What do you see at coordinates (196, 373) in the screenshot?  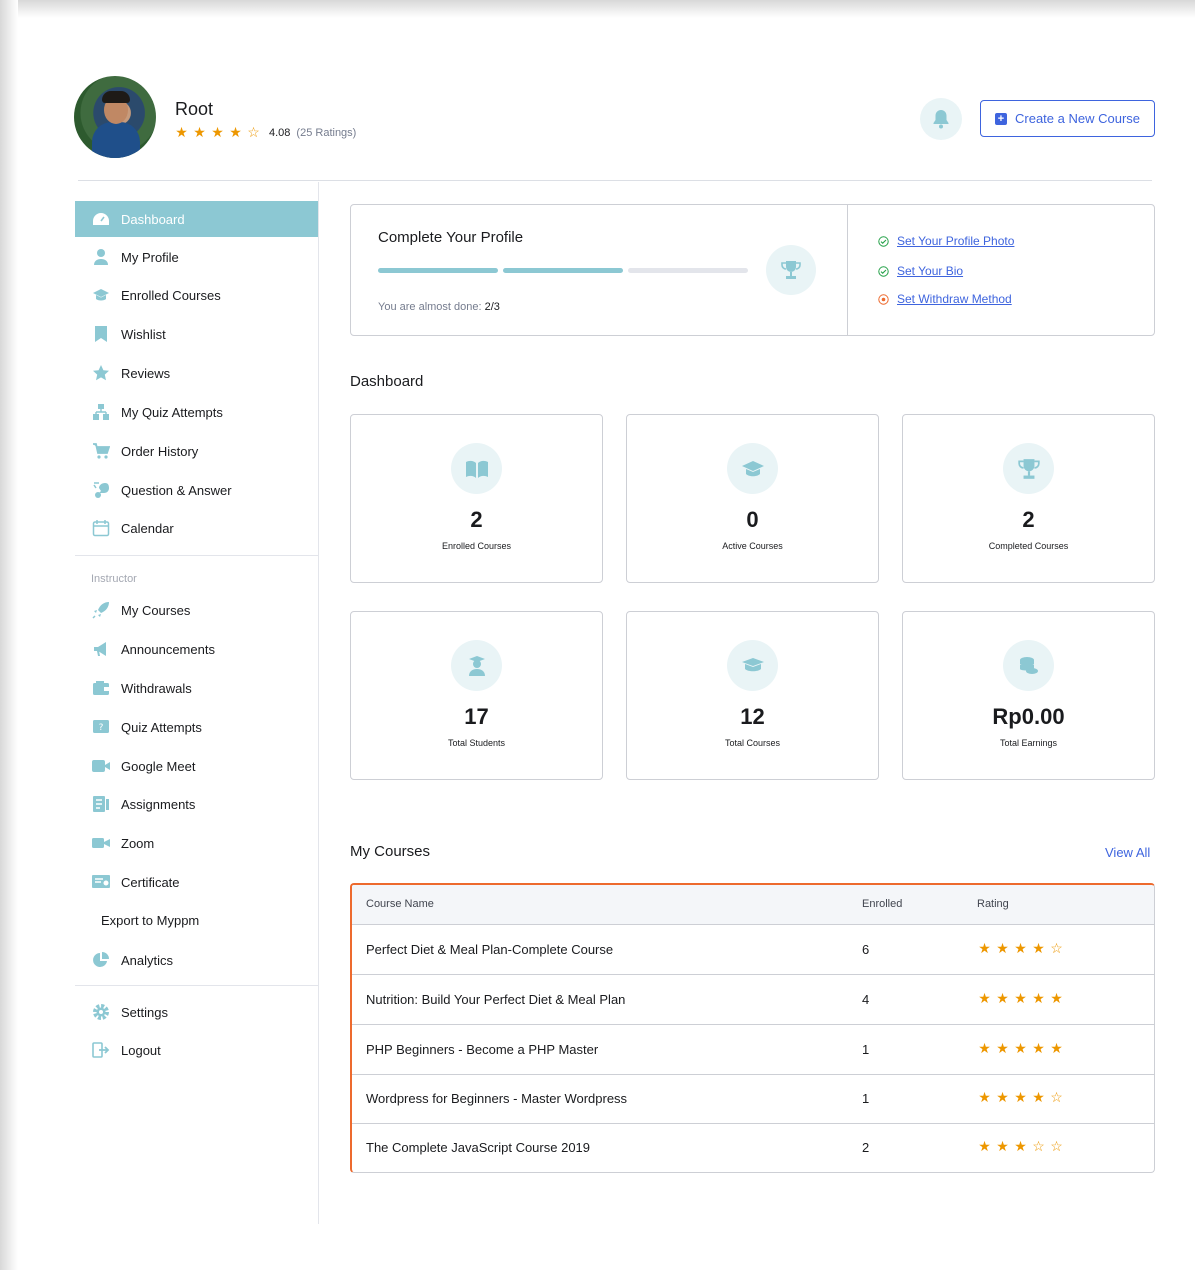 I see `sidebar-item-reviews: Reviews` at bounding box center [196, 373].